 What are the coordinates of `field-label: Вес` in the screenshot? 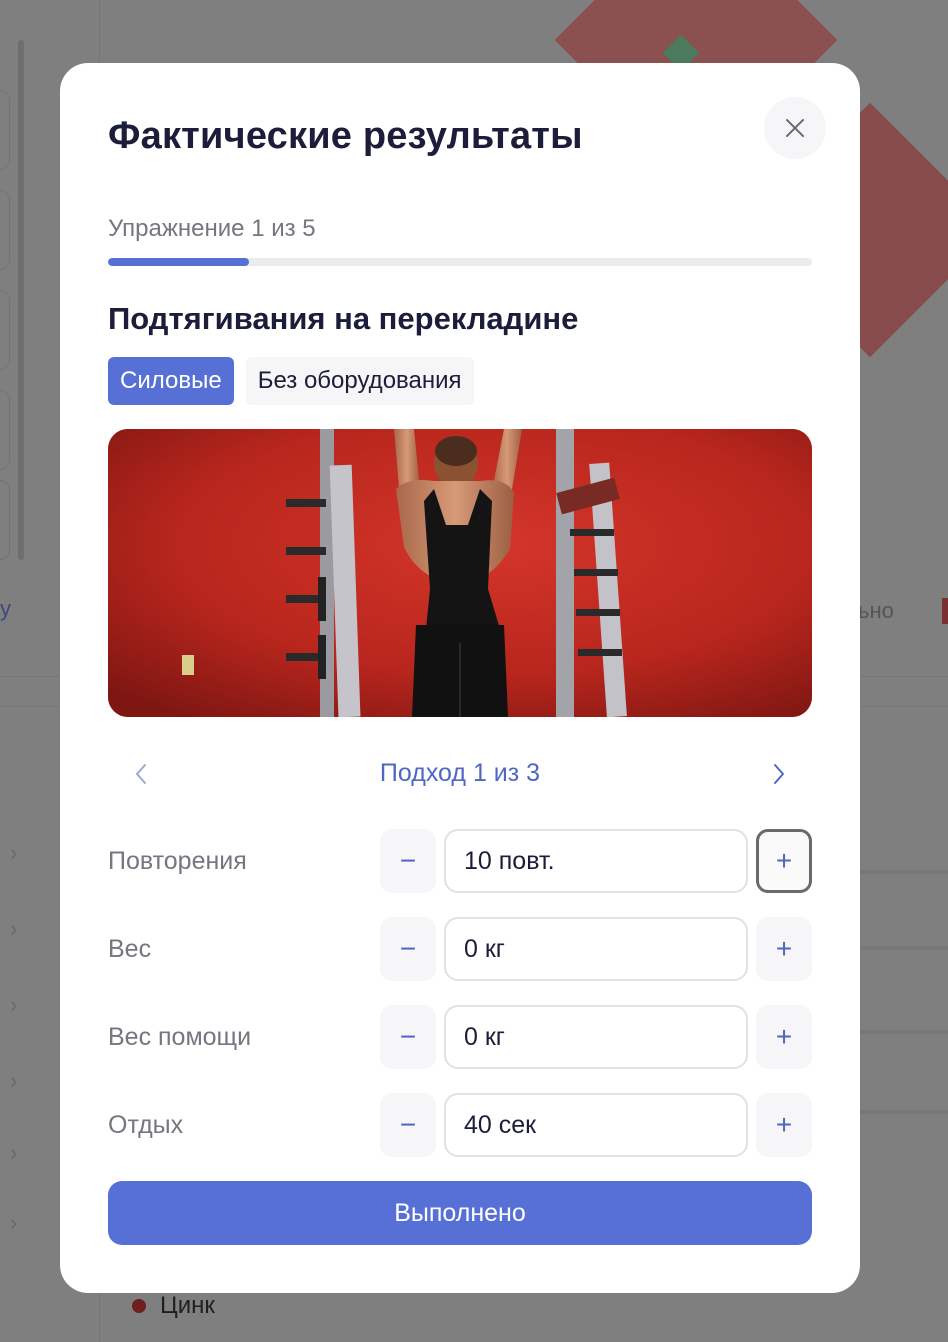 It's located at (130, 949).